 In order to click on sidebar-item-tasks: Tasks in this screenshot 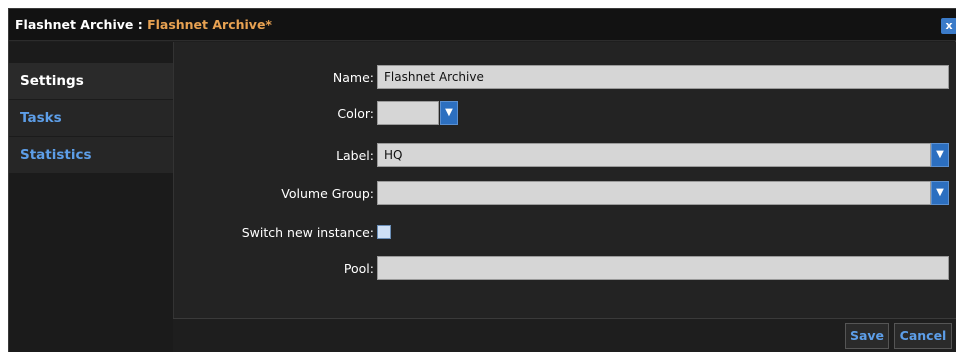, I will do `click(91, 118)`.